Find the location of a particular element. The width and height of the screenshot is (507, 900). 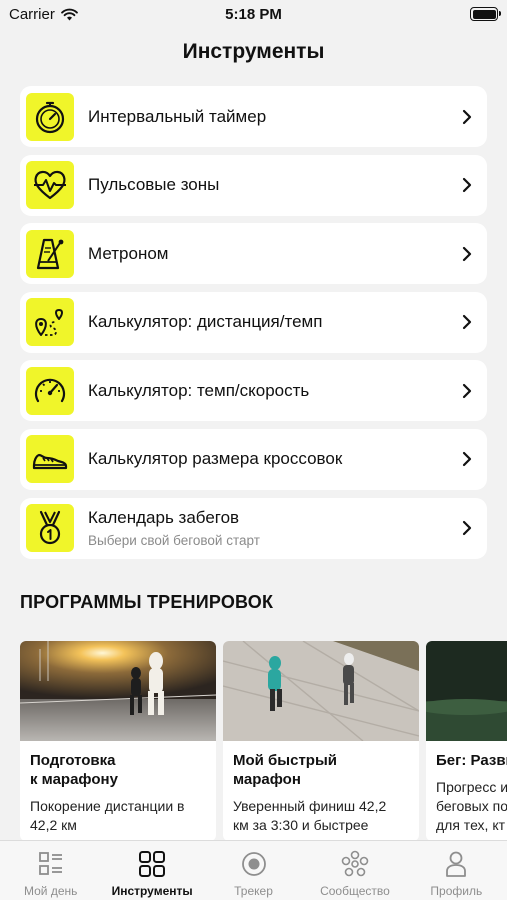

tab-tracker: Трекер is located at coordinates (253, 870).